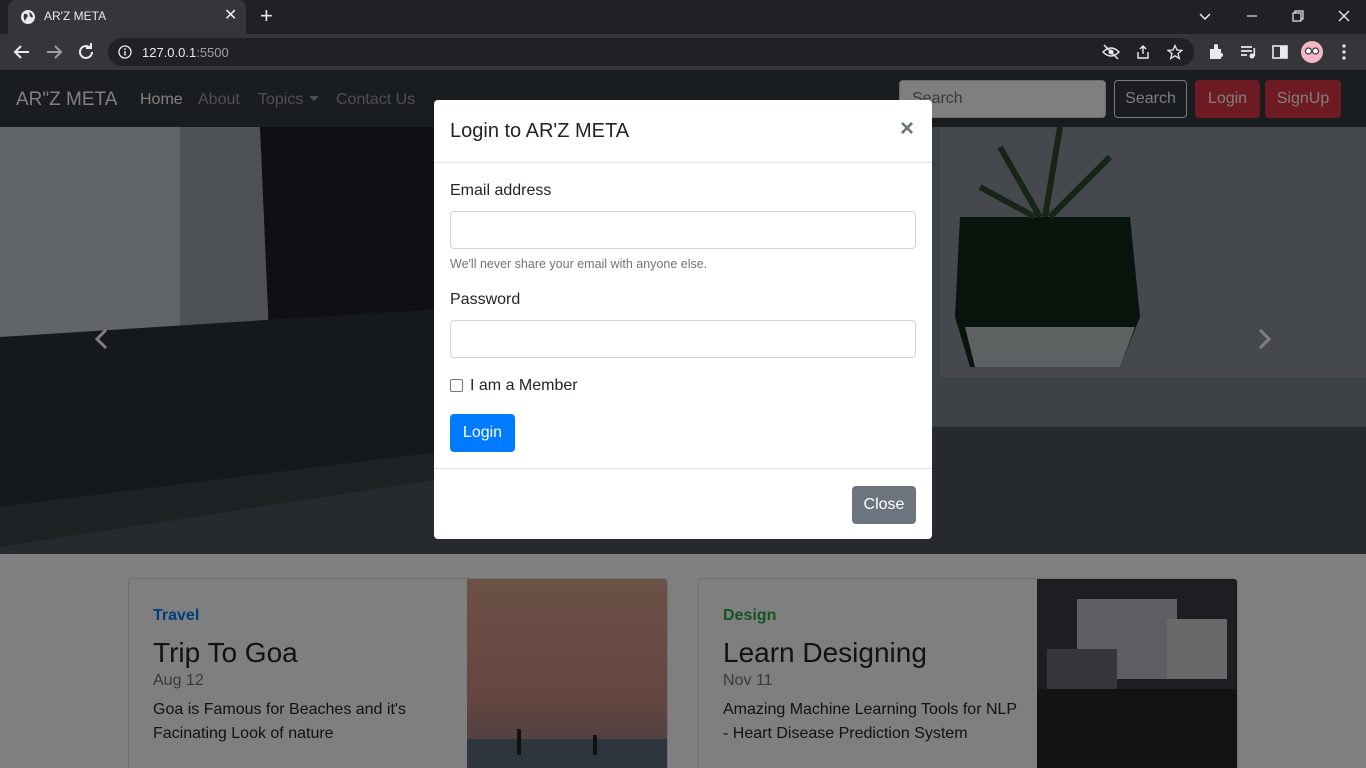  Describe the element at coordinates (1111, 52) in the screenshot. I see `eye-off-icon` at that location.